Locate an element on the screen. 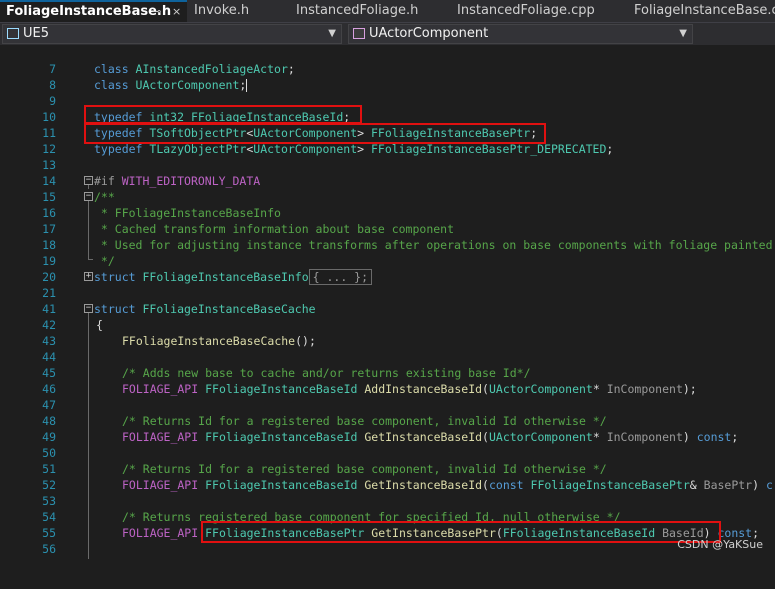  line-number: 56 is located at coordinates (49, 549).